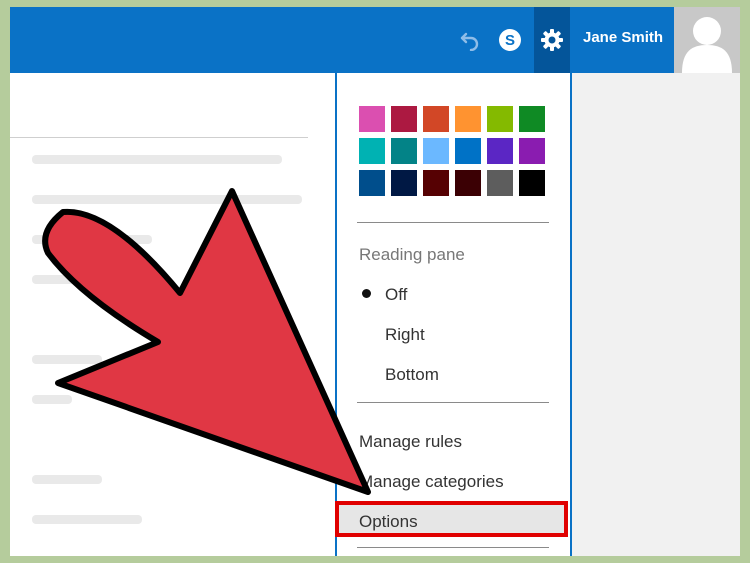  I want to click on reading-pane-off: Off, so click(396, 295).